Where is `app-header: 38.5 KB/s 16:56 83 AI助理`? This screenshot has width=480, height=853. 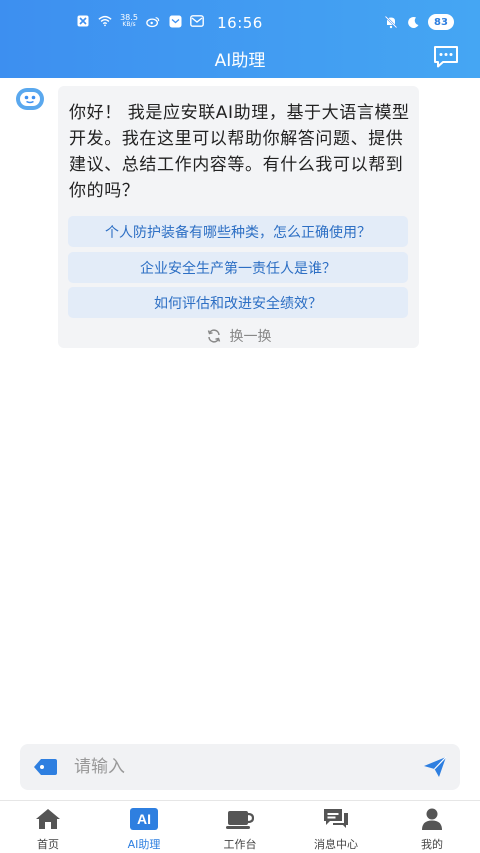 app-header: 38.5 KB/s 16:56 83 AI助理 is located at coordinates (240, 39).